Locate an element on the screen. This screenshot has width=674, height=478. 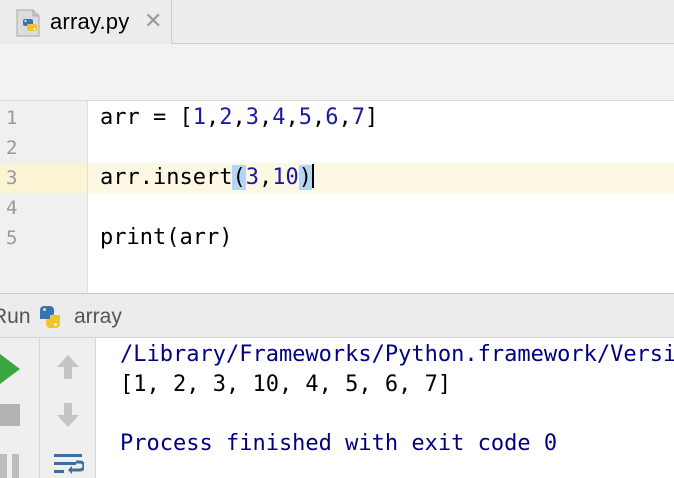
line-number: 3 is located at coordinates (12, 178).